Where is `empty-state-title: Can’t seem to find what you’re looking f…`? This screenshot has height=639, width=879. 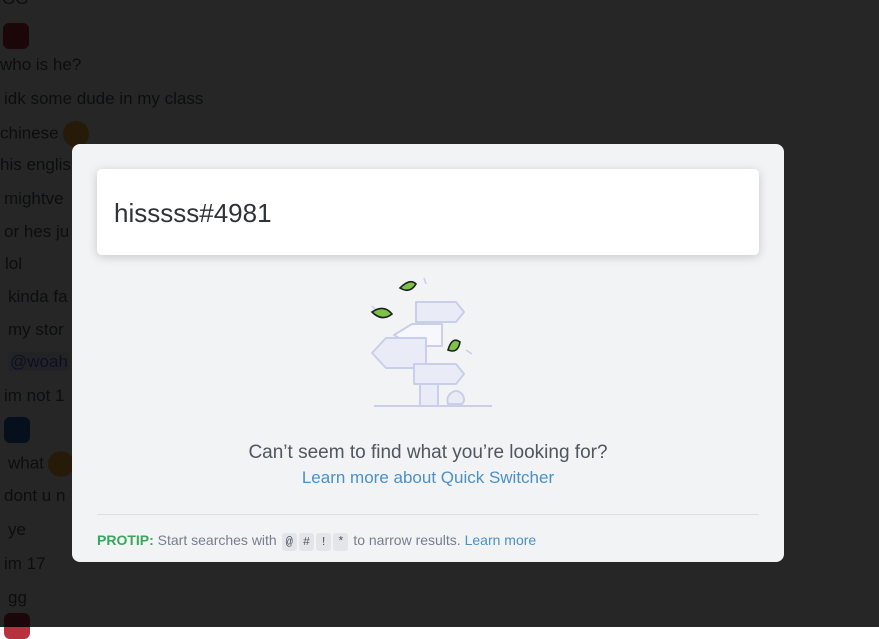
empty-state-title: Can’t seem to find what you’re looking f… is located at coordinates (428, 452).